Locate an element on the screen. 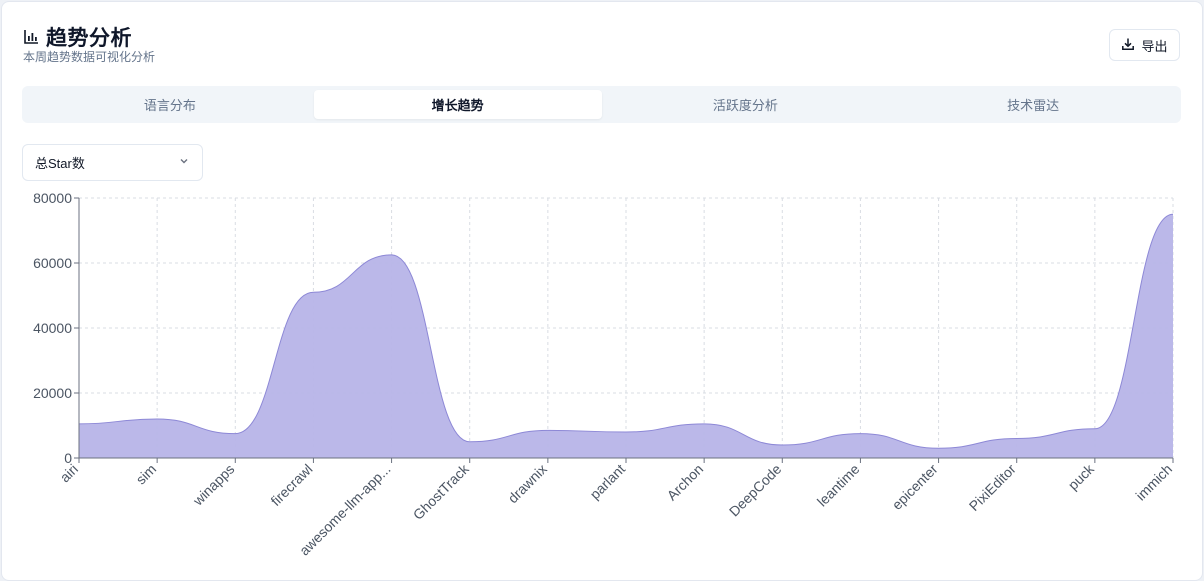 The image size is (1204, 581). x-tick-label: DeepCode is located at coordinates (755, 490).